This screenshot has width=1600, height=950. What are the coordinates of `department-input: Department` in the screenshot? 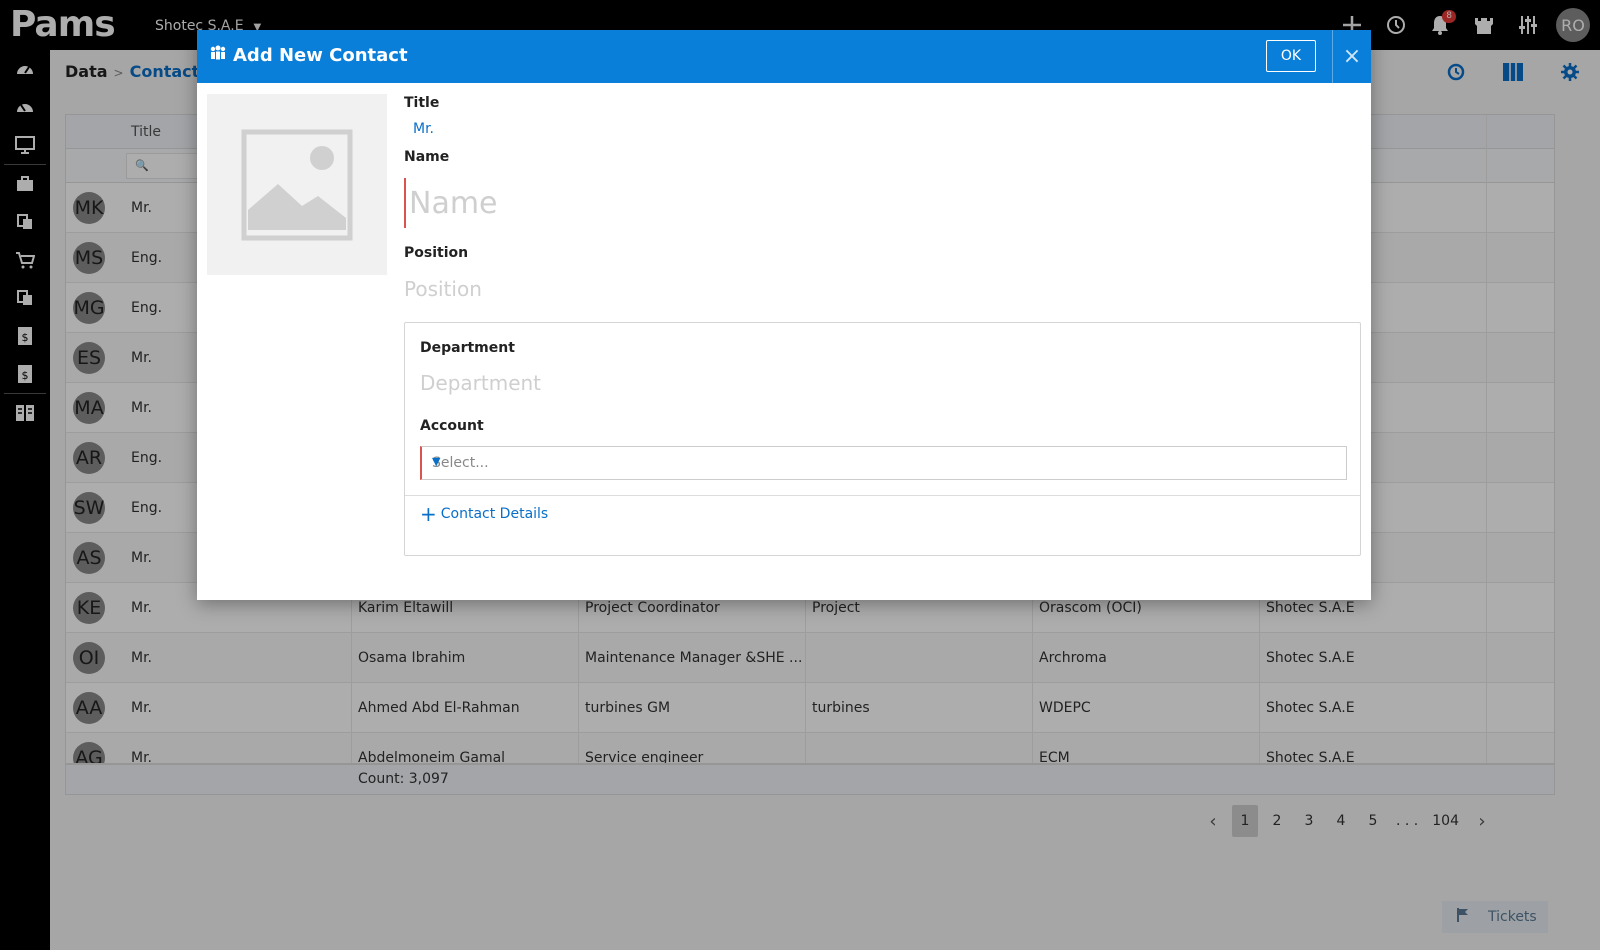 It's located at (480, 383).